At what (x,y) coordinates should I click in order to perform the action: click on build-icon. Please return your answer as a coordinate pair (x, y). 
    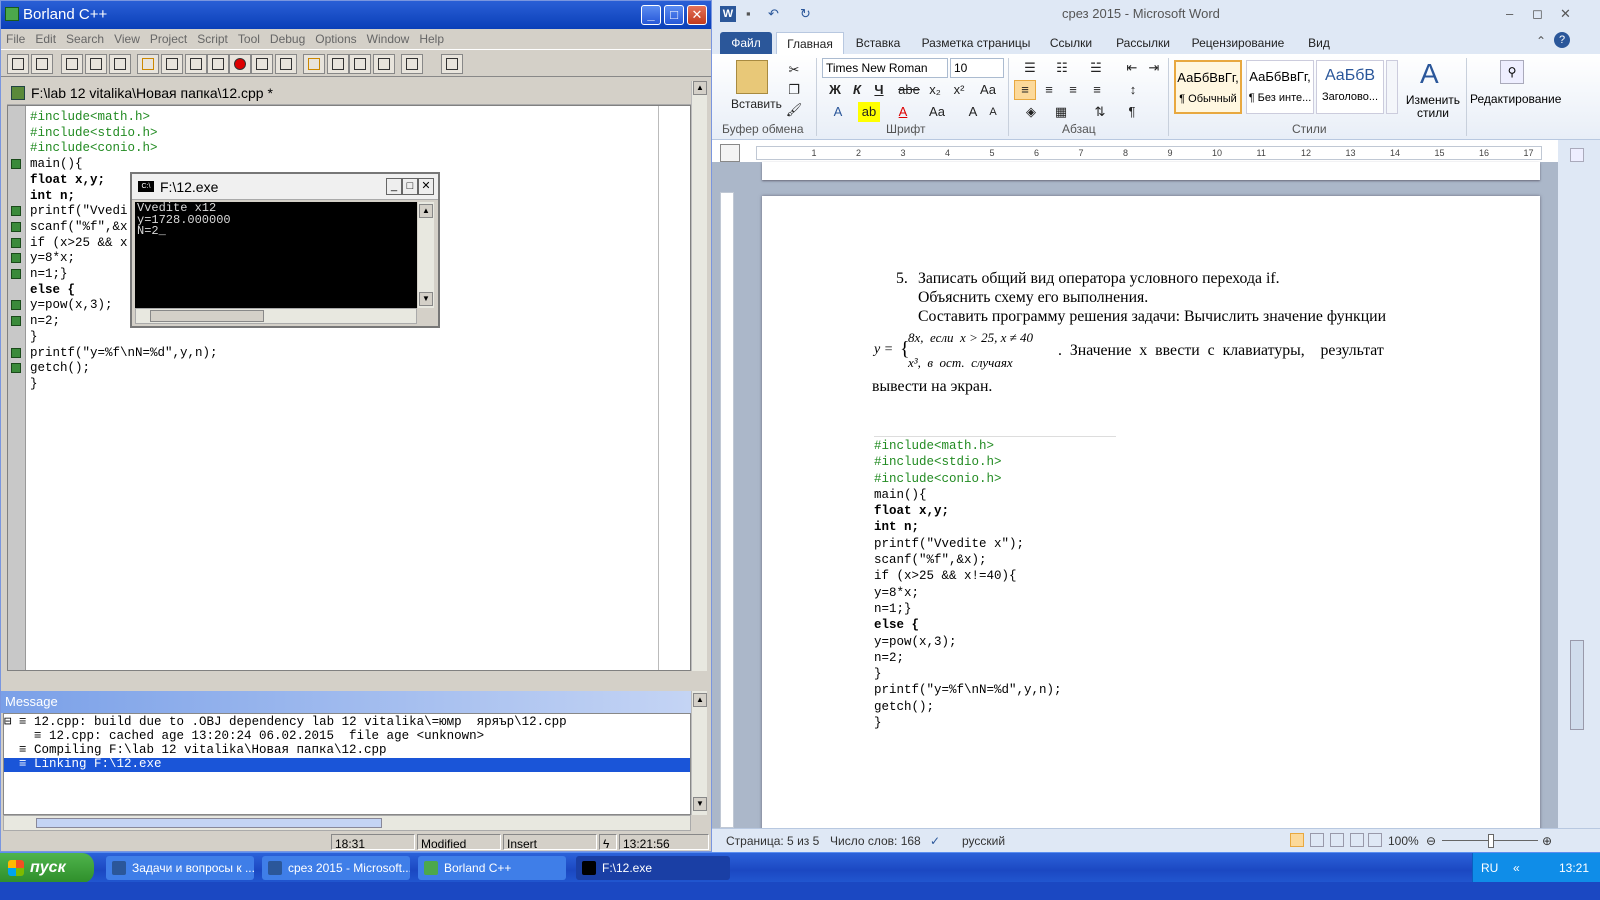
    Looking at the image, I should click on (172, 64).